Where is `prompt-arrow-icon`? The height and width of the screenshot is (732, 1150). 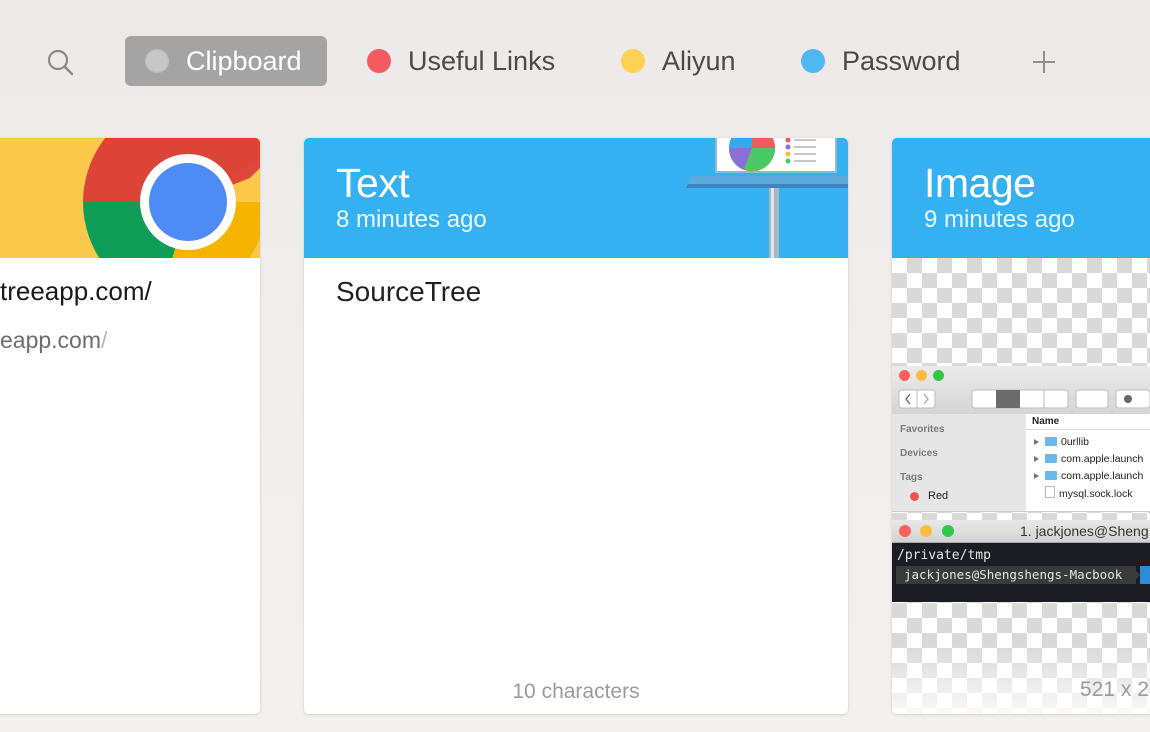 prompt-arrow-icon is located at coordinates (1136, 575).